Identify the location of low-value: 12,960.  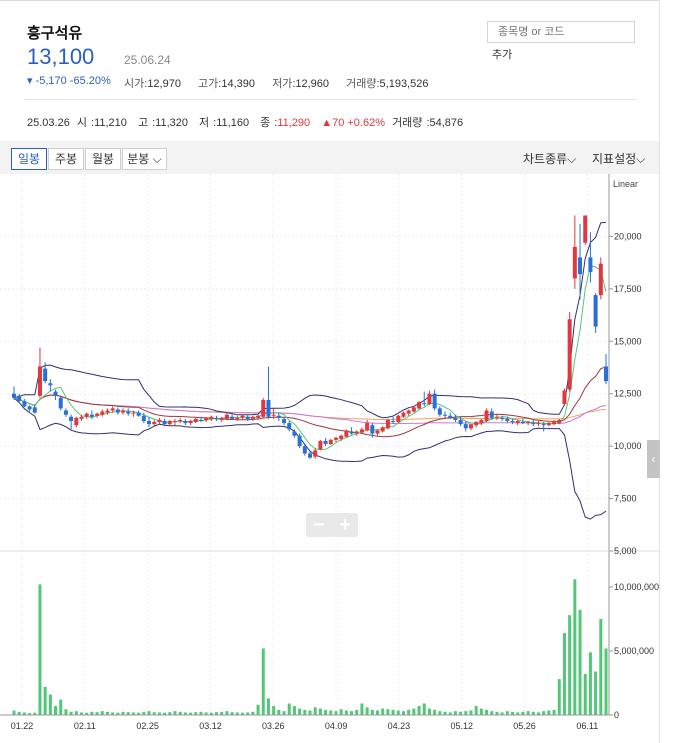
(312, 84).